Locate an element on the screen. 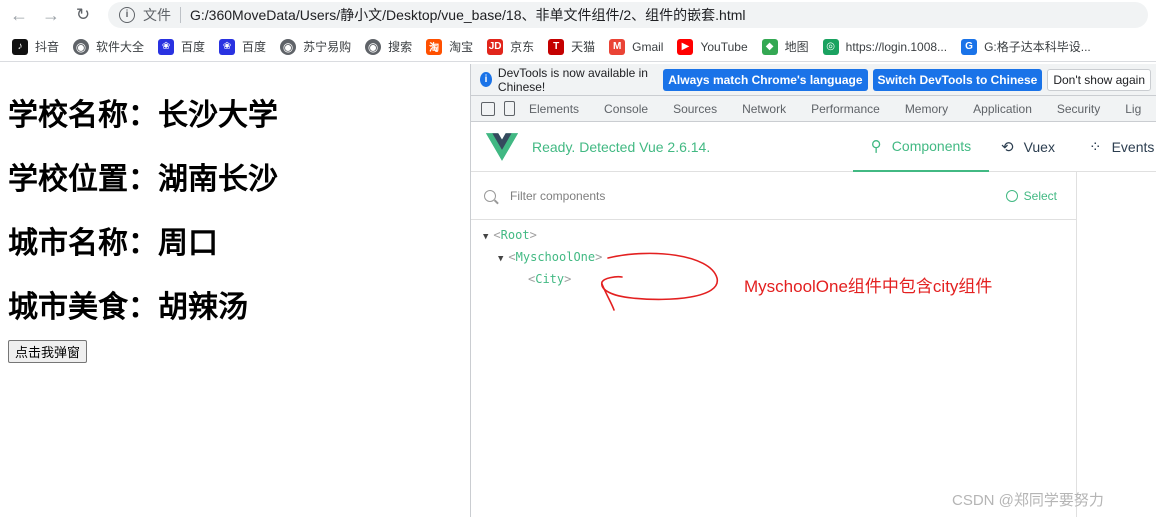  bookmark-label: 淘宝 is located at coordinates (461, 47).